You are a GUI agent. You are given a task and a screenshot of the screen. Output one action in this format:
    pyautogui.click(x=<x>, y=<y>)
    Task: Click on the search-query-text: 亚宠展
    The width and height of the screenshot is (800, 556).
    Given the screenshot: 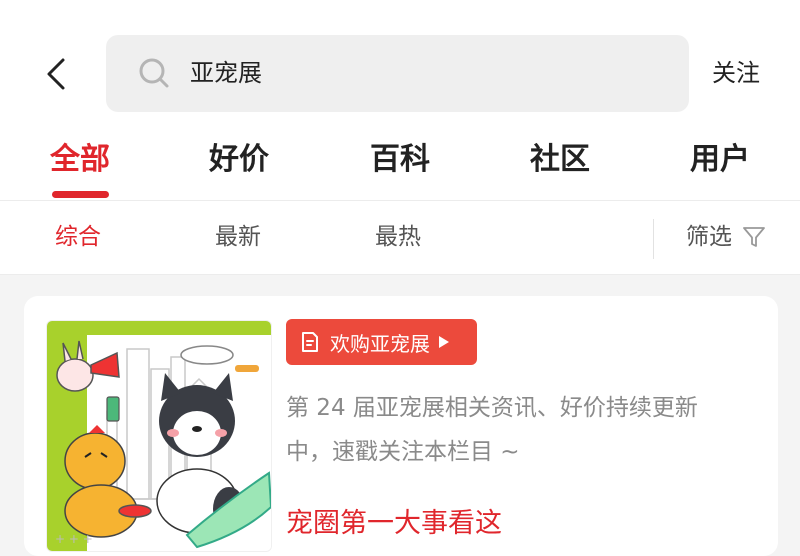 What is the action you would take?
    pyautogui.click(x=226, y=73)
    